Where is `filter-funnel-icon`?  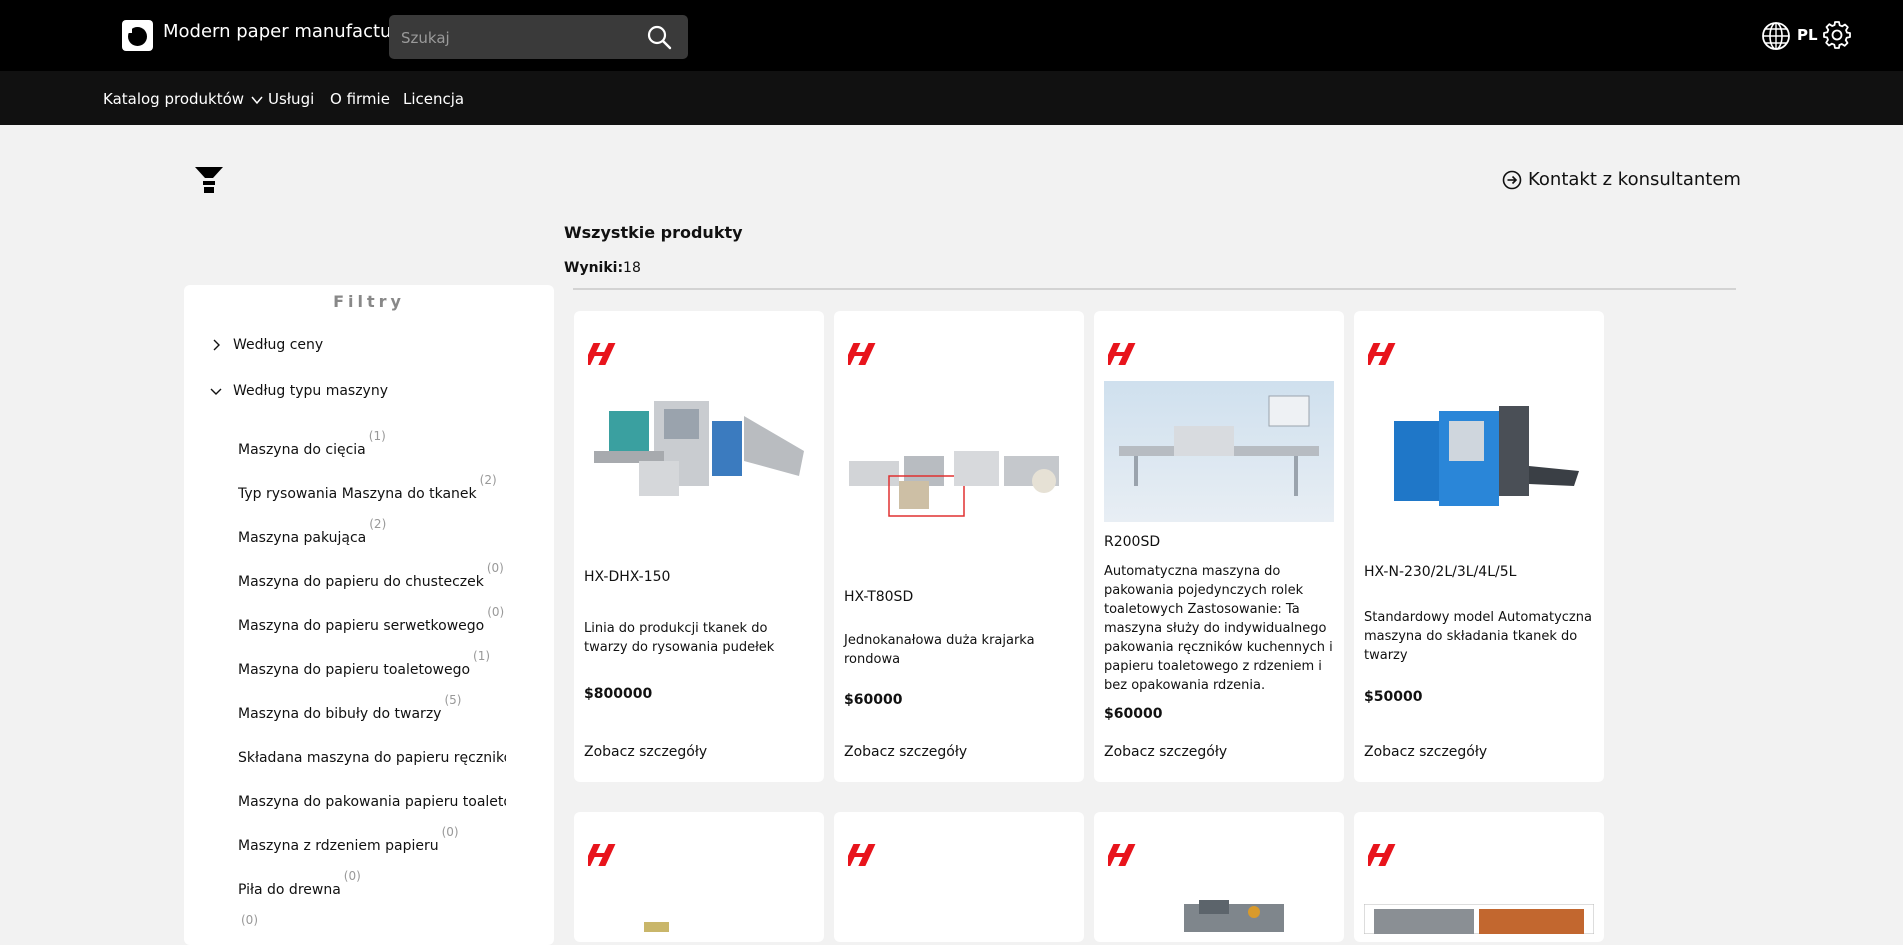
filter-funnel-icon is located at coordinates (209, 180).